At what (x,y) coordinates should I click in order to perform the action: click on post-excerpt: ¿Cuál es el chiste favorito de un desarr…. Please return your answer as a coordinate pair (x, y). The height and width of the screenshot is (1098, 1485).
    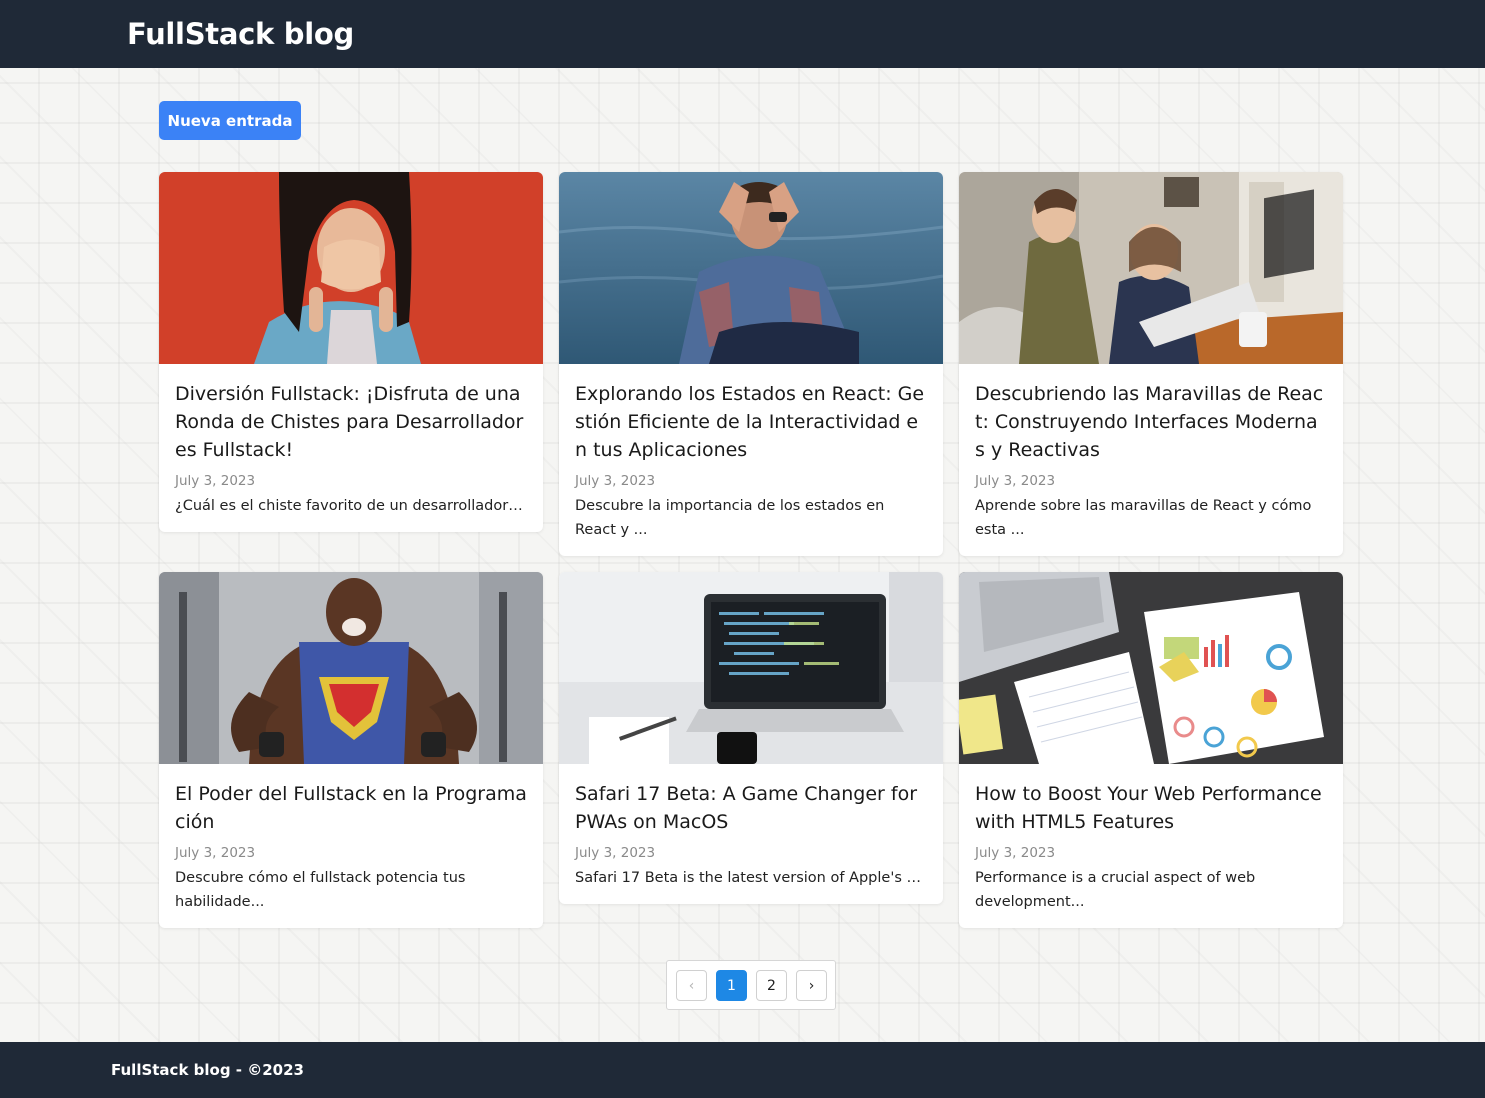
    Looking at the image, I should click on (351, 506).